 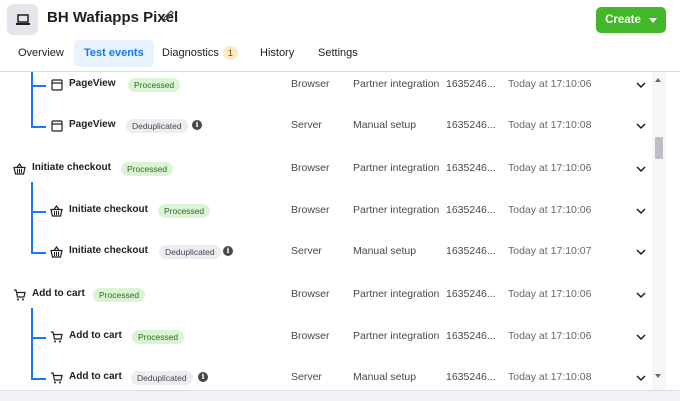 I want to click on scrollbar-thumb, so click(x=659, y=148).